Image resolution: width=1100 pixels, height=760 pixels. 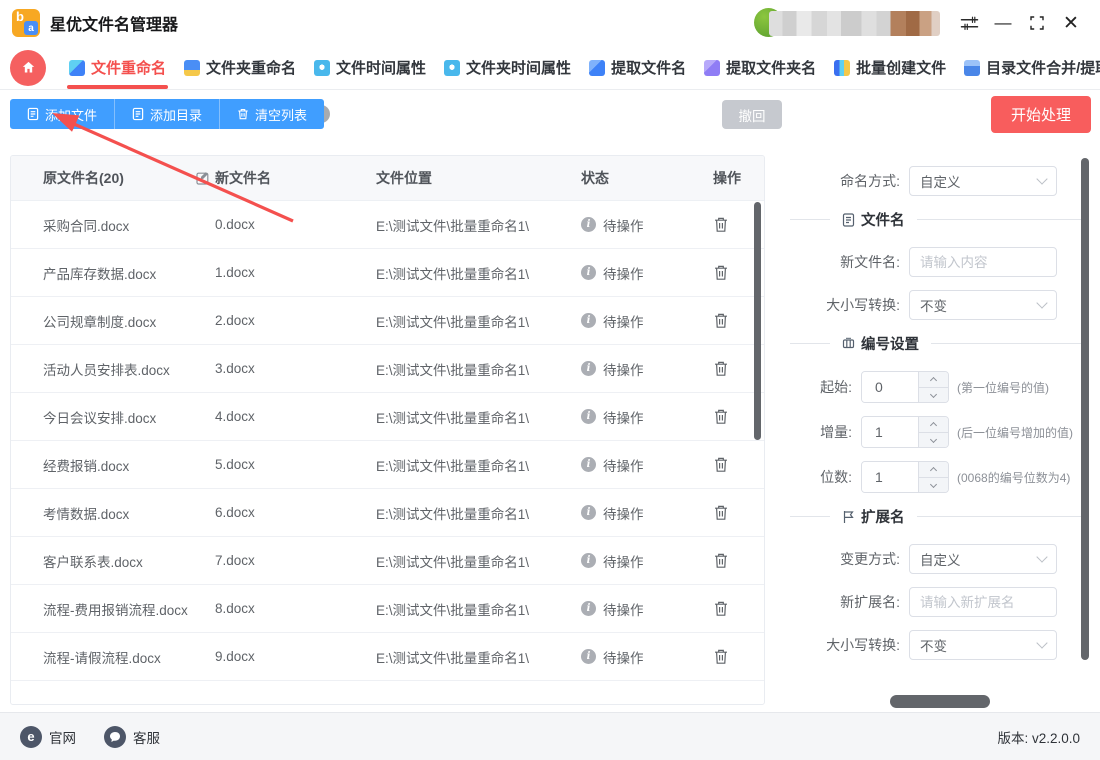 What do you see at coordinates (1003, 23) in the screenshot?
I see `minimize-button: —` at bounding box center [1003, 23].